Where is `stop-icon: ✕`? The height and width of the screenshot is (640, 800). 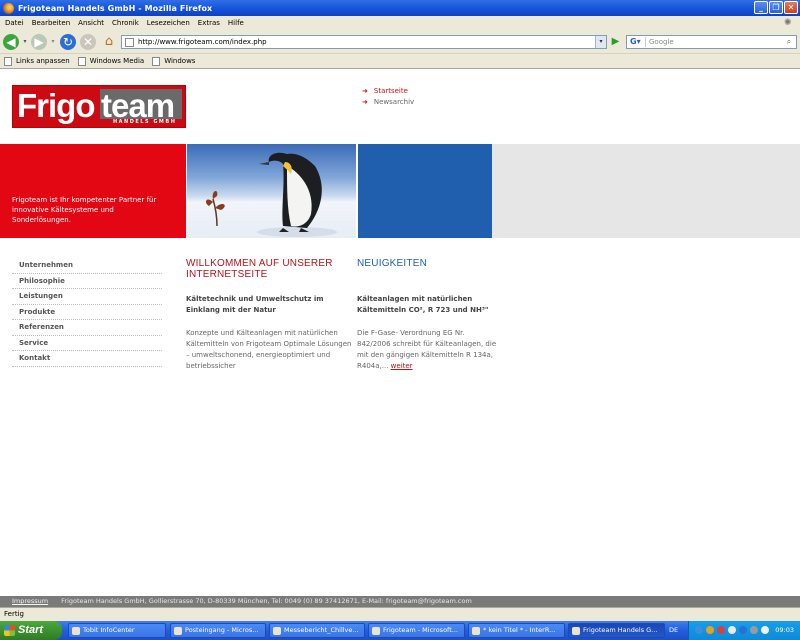 stop-icon: ✕ is located at coordinates (88, 42).